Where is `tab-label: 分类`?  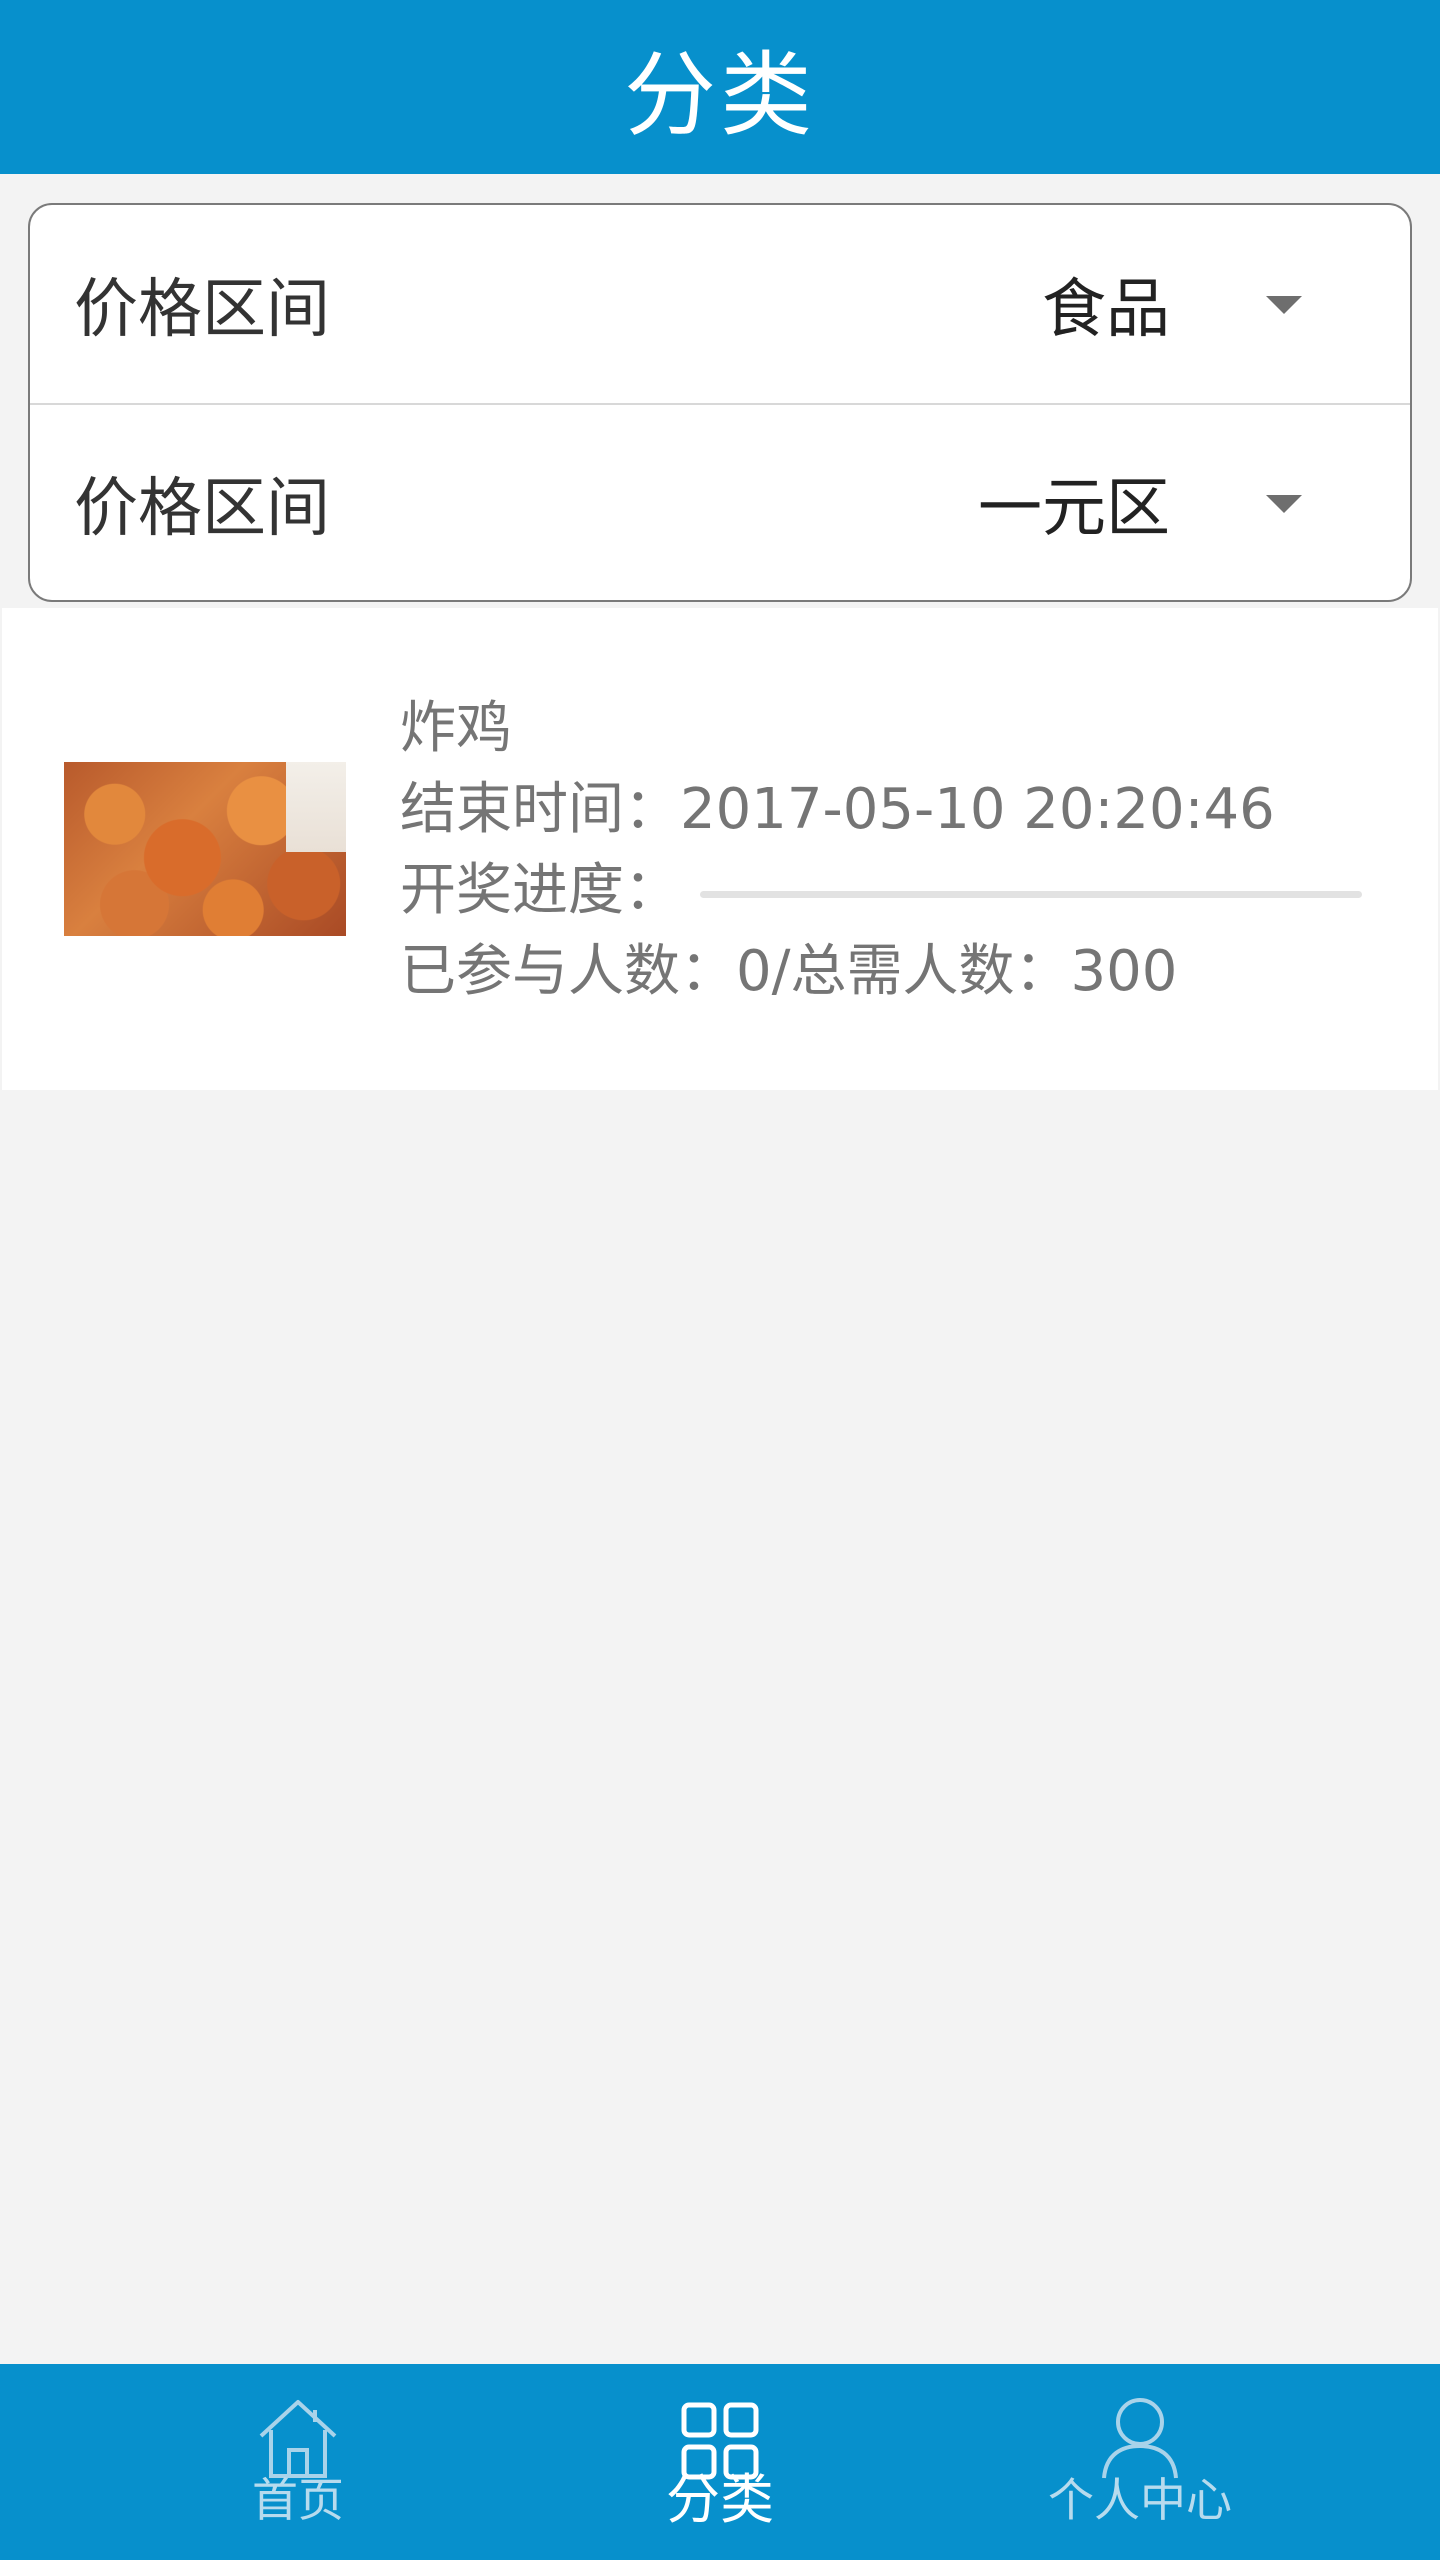
tab-label: 分类 is located at coordinates (720, 2499).